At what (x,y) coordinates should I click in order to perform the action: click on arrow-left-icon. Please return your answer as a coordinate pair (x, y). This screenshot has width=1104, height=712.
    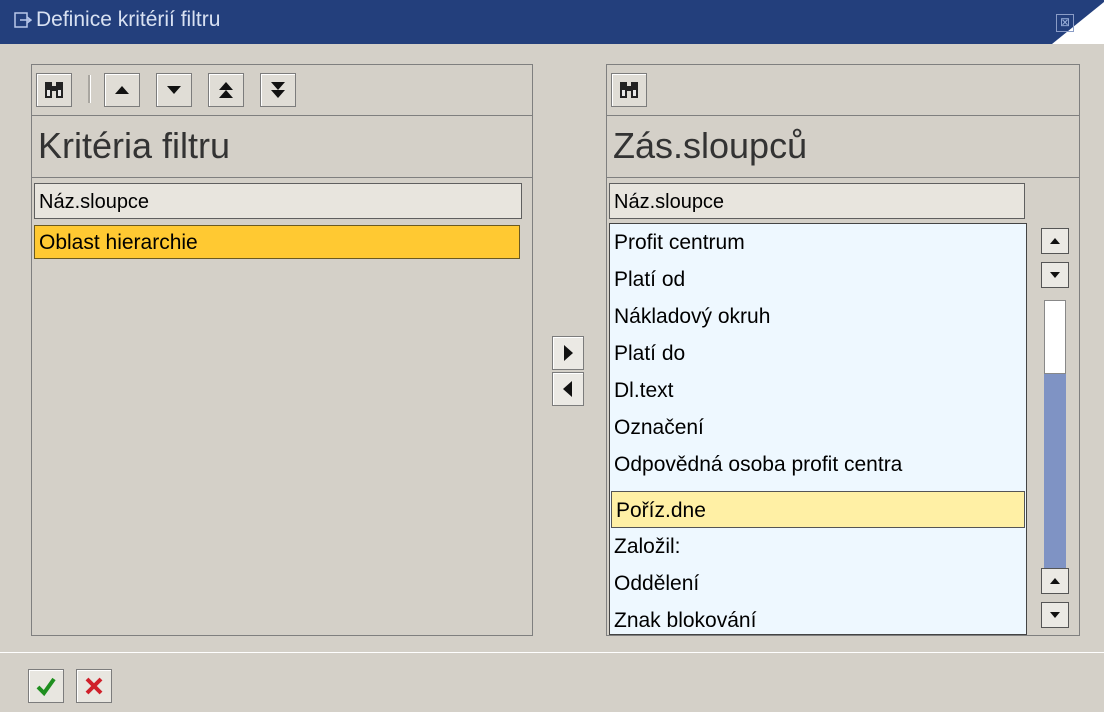
    Looking at the image, I should click on (567, 389).